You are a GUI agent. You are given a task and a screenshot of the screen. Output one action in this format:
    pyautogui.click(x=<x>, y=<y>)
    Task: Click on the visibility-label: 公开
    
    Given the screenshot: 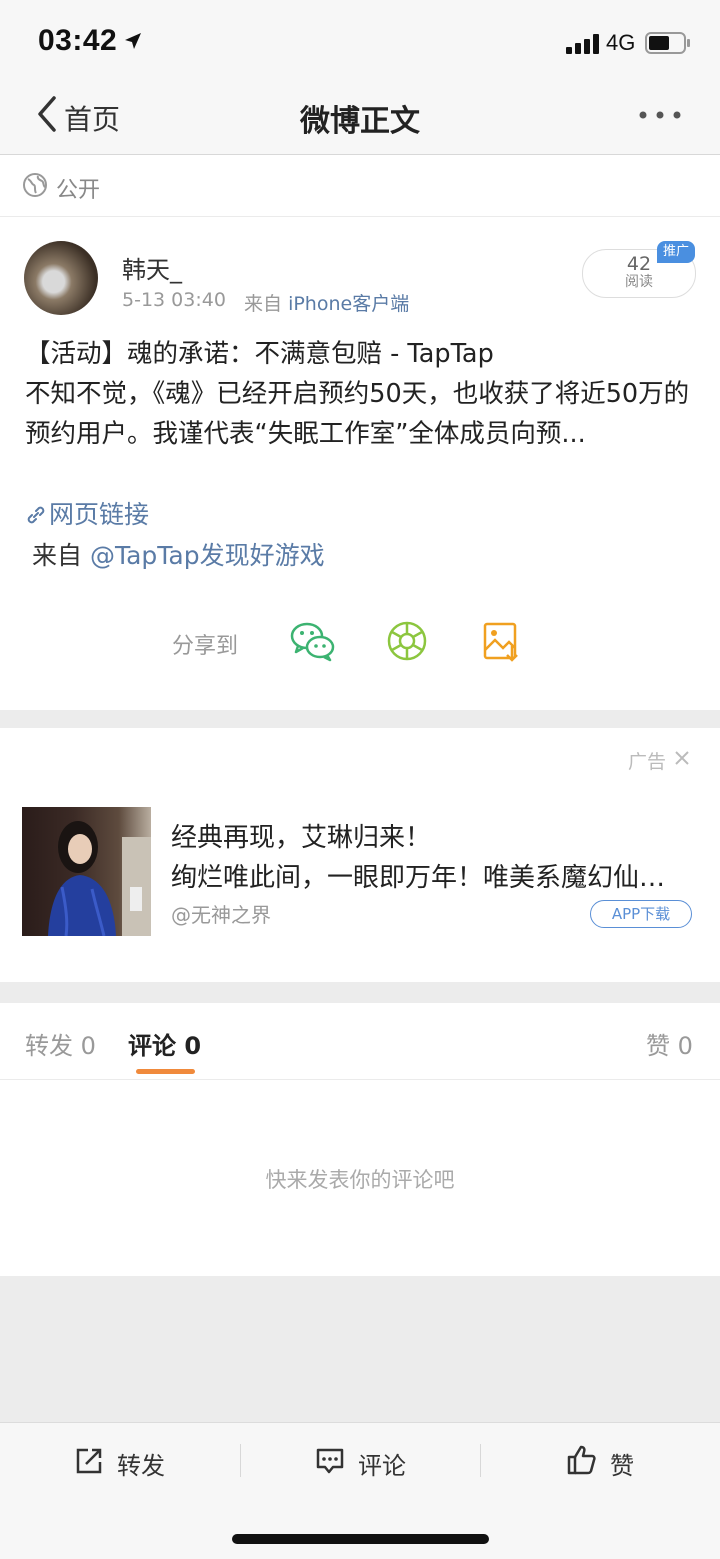 What is the action you would take?
    pyautogui.click(x=78, y=190)
    